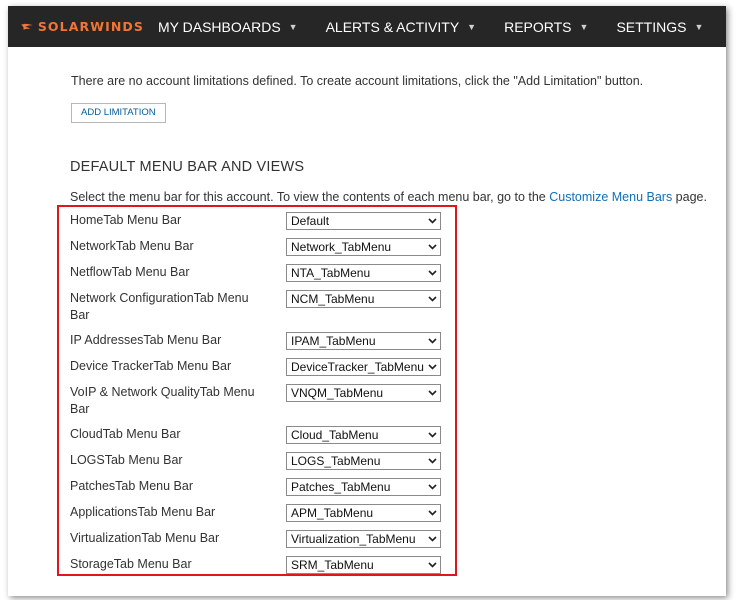 The height and width of the screenshot is (600, 737). What do you see at coordinates (392, 26) in the screenshot?
I see `nav-label: ALERTS & ACTIVITY` at bounding box center [392, 26].